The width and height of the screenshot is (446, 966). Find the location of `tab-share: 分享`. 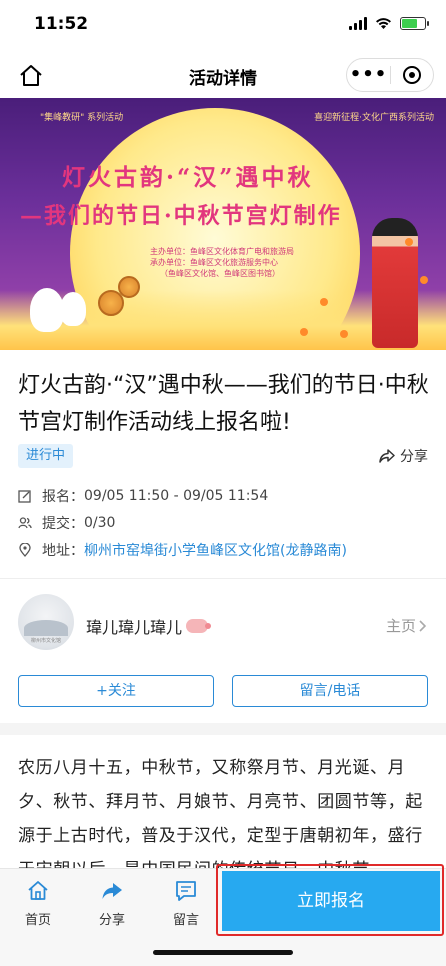

tab-share: 分享 is located at coordinates (112, 903).